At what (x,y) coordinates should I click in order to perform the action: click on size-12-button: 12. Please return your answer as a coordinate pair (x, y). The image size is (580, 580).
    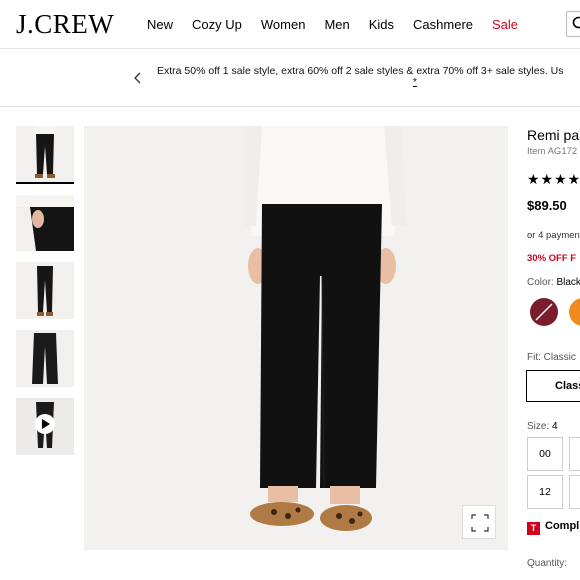
    Looking at the image, I should click on (545, 492).